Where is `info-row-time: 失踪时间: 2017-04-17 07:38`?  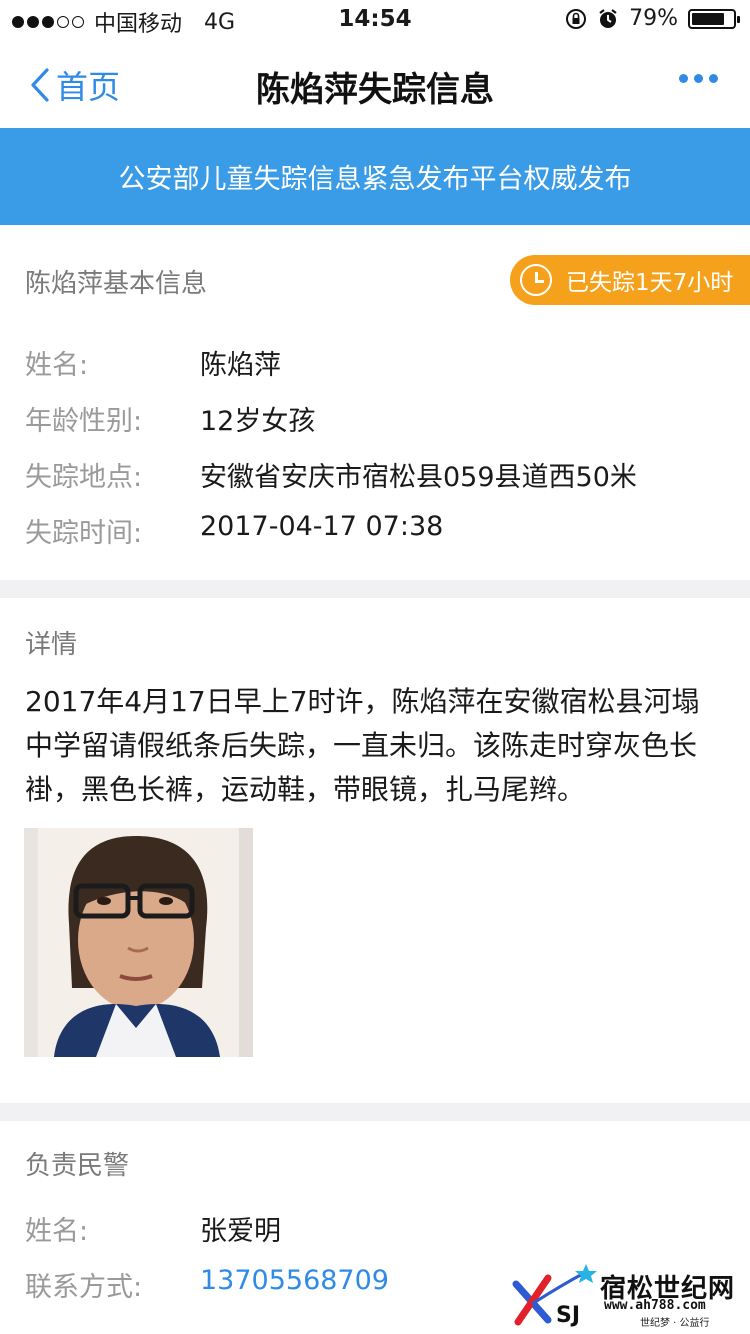 info-row-time: 失踪时间: 2017-04-17 07:38 is located at coordinates (234, 530).